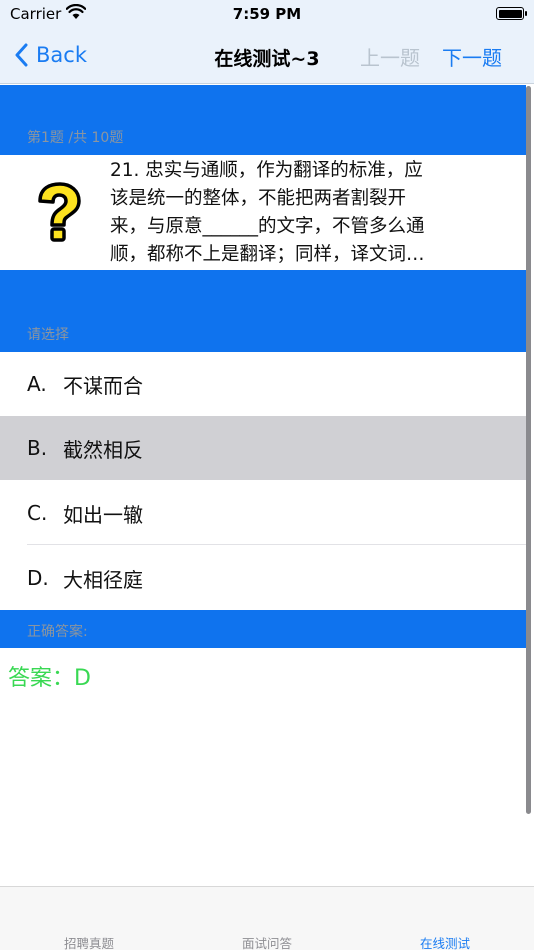 This screenshot has height=950, width=534. What do you see at coordinates (267, 941) in the screenshot?
I see `tab-interview-qa: 面试问答` at bounding box center [267, 941].